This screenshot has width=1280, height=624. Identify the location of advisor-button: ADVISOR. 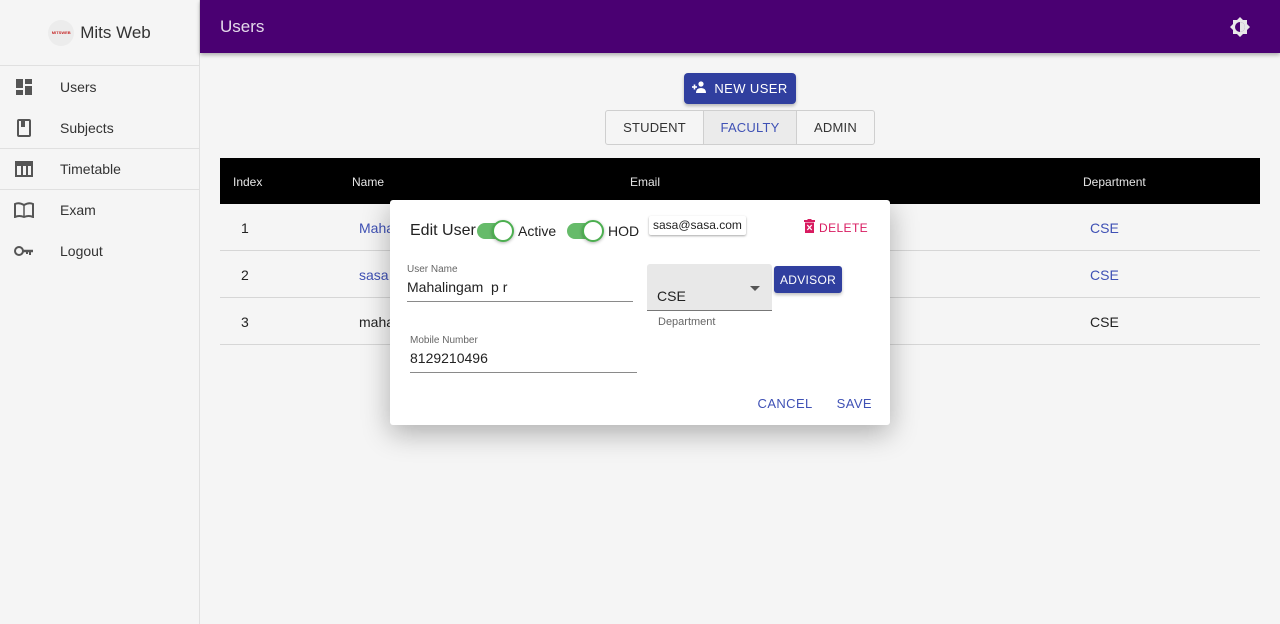
(808, 279).